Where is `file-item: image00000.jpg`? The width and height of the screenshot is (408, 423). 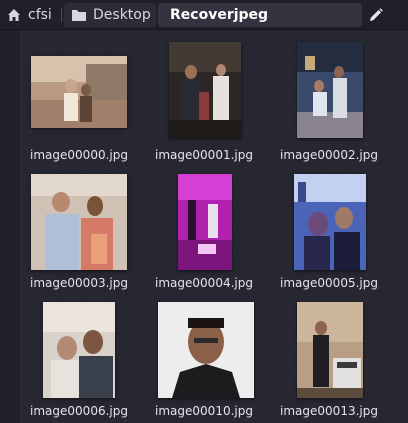 file-item: image00000.jpg is located at coordinates (79, 104).